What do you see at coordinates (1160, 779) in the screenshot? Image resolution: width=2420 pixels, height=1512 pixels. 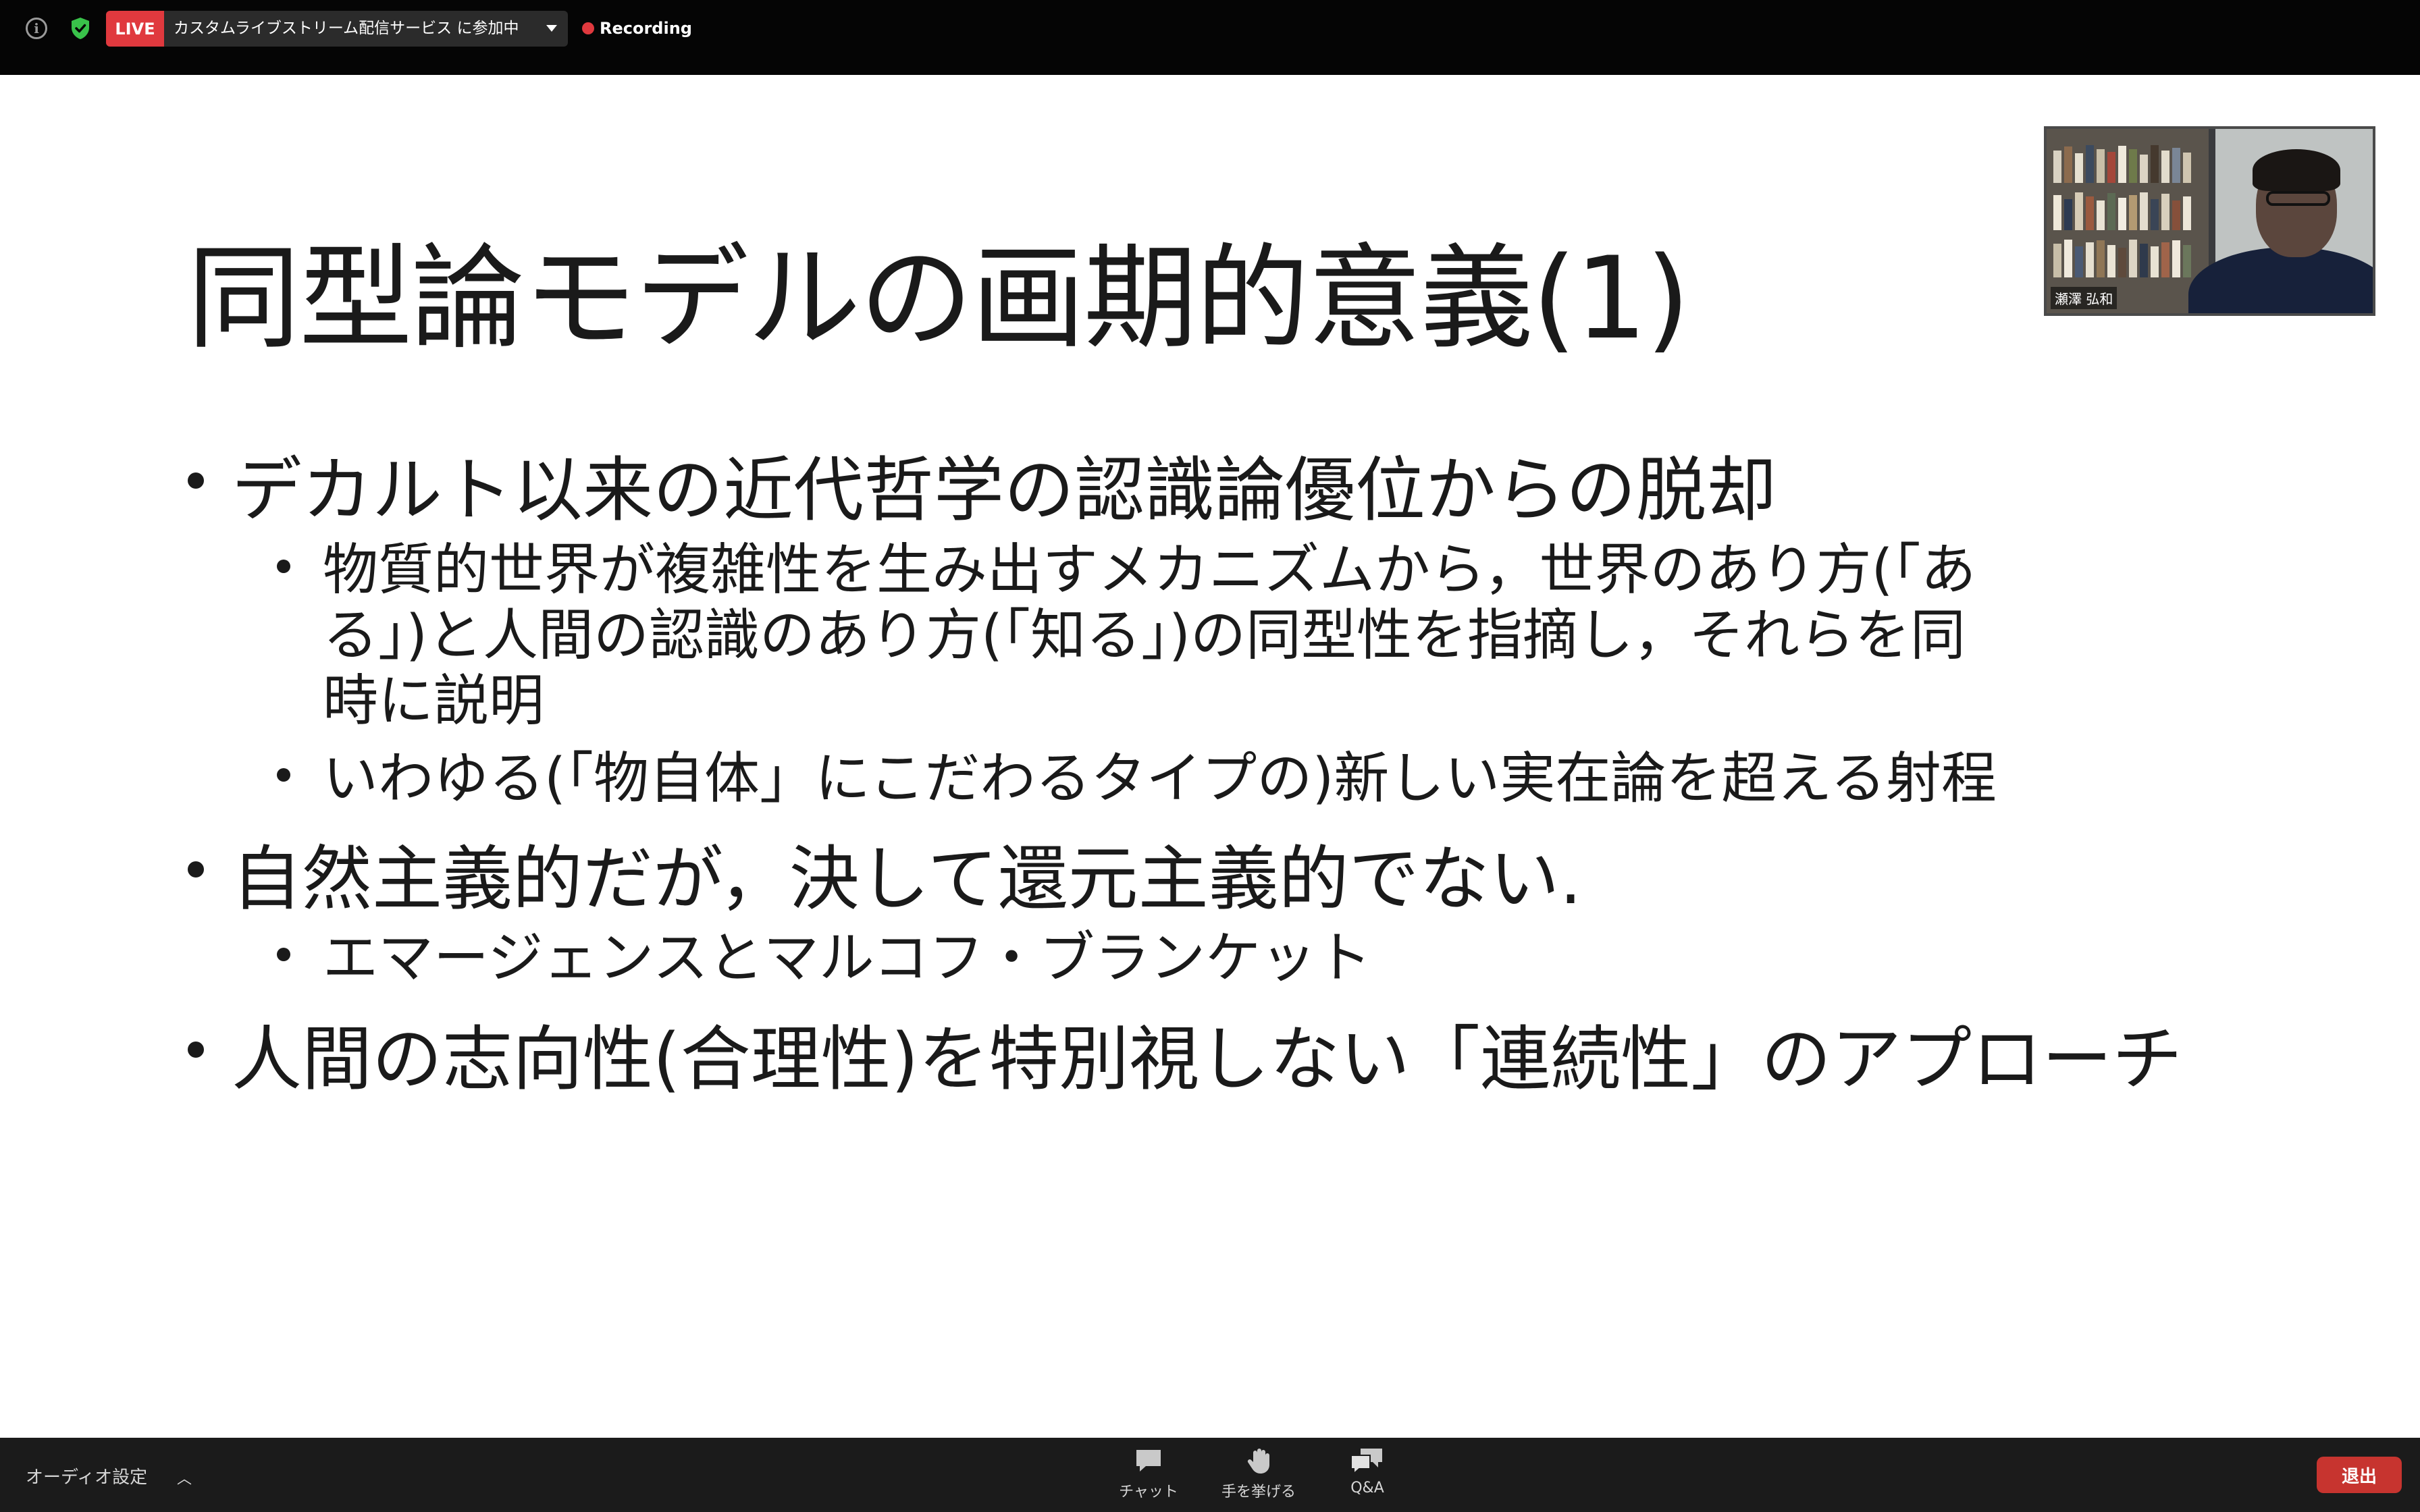 I see `bullet-item: いわゆる(「物自体」にこだわるタイプの)新しい実在論を超える射程` at bounding box center [1160, 779].